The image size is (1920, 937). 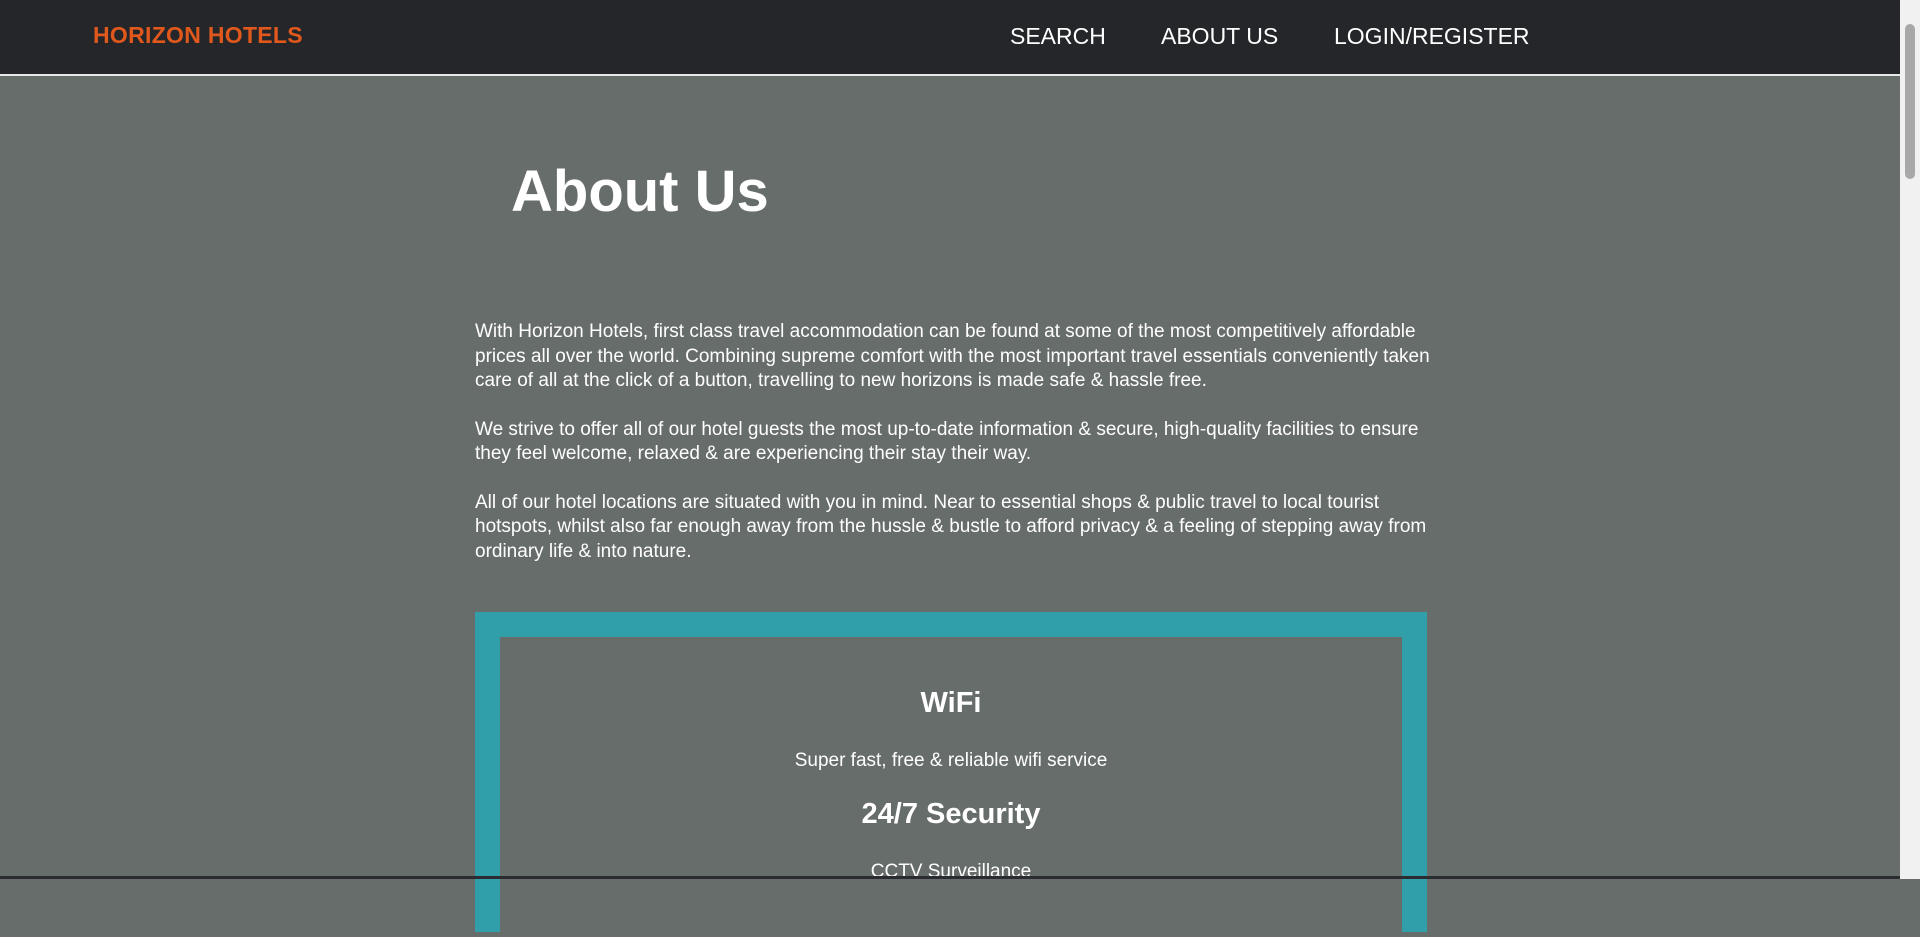 I want to click on scrollbar-thumb, so click(x=1910, y=101).